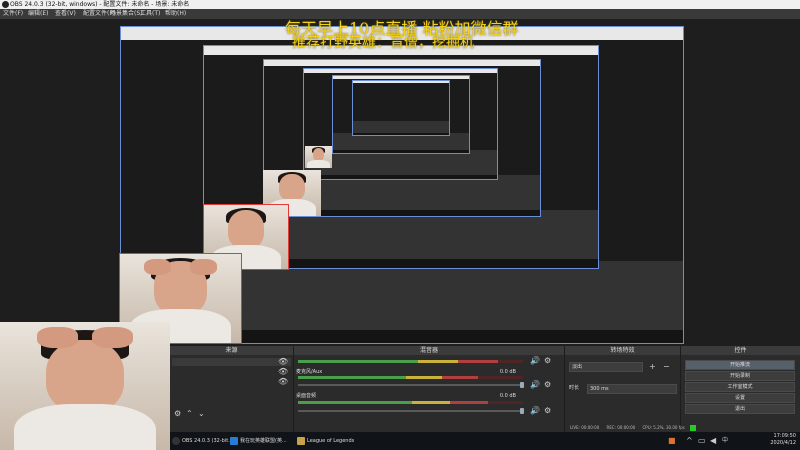 The height and width of the screenshot is (450, 800). Describe the element at coordinates (652, 367) in the screenshot. I see `plus-icon: +` at that location.